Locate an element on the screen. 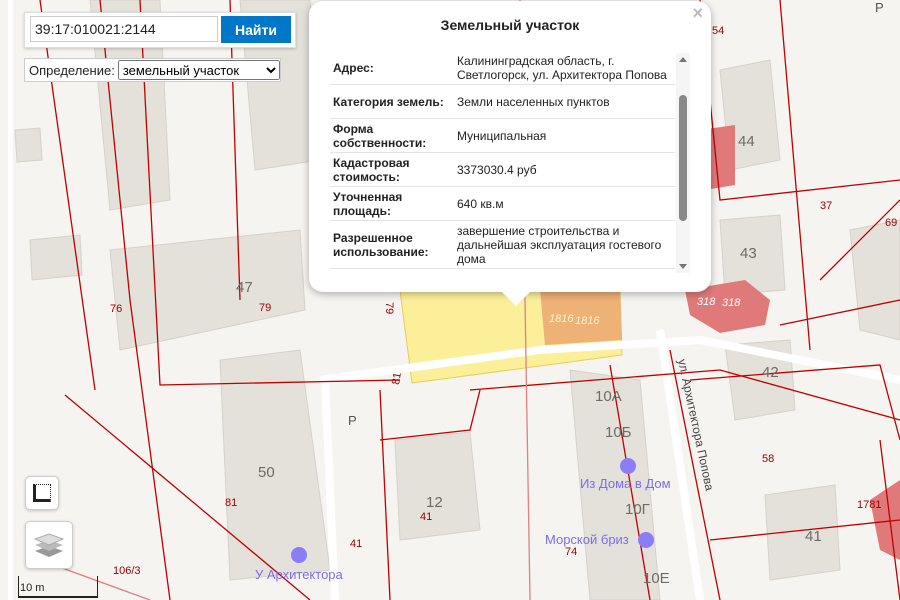 The width and height of the screenshot is (900, 600). row-value: 640 кв.м is located at coordinates (480, 203).